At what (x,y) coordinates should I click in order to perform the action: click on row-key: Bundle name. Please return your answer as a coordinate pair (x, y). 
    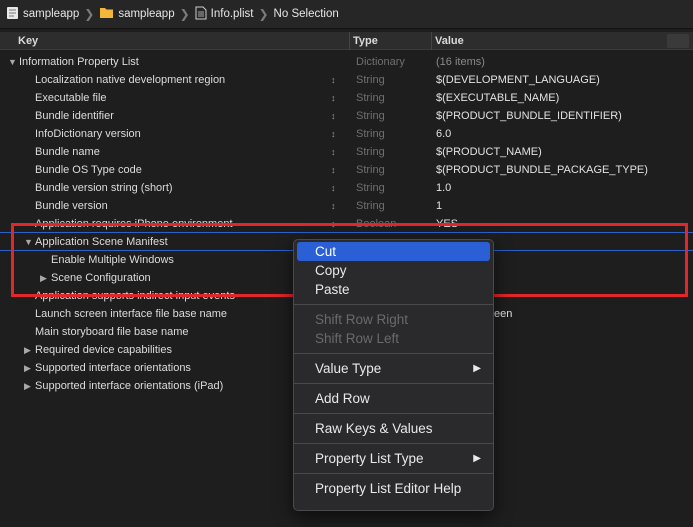
    Looking at the image, I should click on (67, 152).